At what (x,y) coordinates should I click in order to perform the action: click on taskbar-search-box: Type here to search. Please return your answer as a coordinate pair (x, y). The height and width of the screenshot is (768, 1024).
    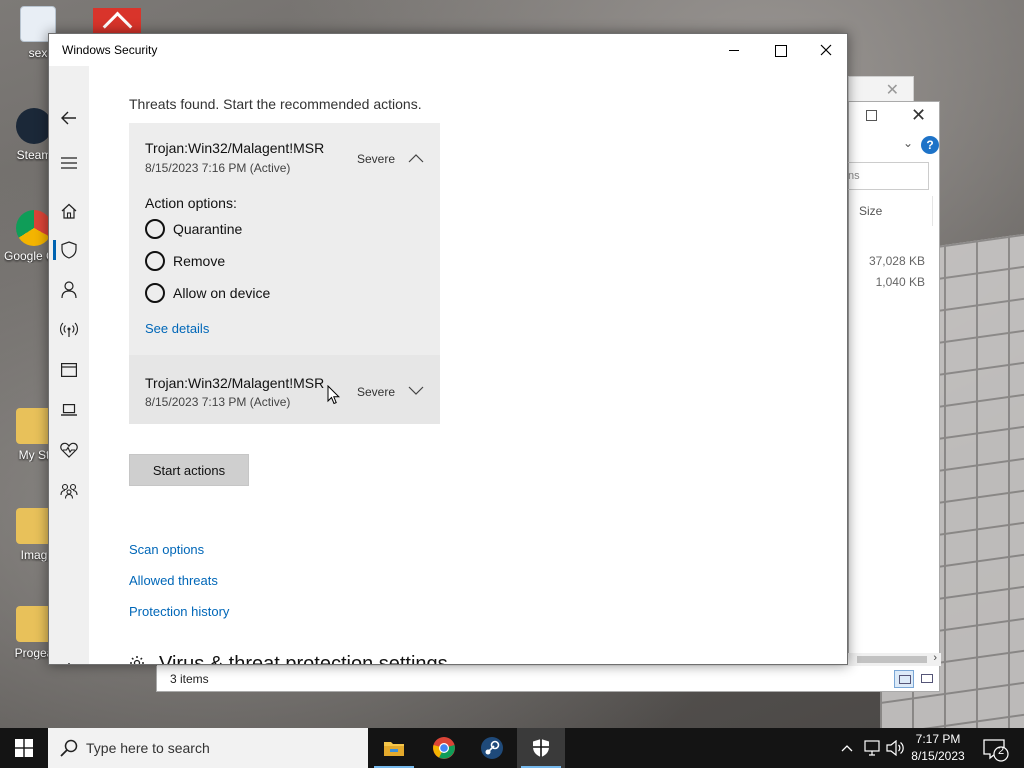
    Looking at the image, I should click on (208, 748).